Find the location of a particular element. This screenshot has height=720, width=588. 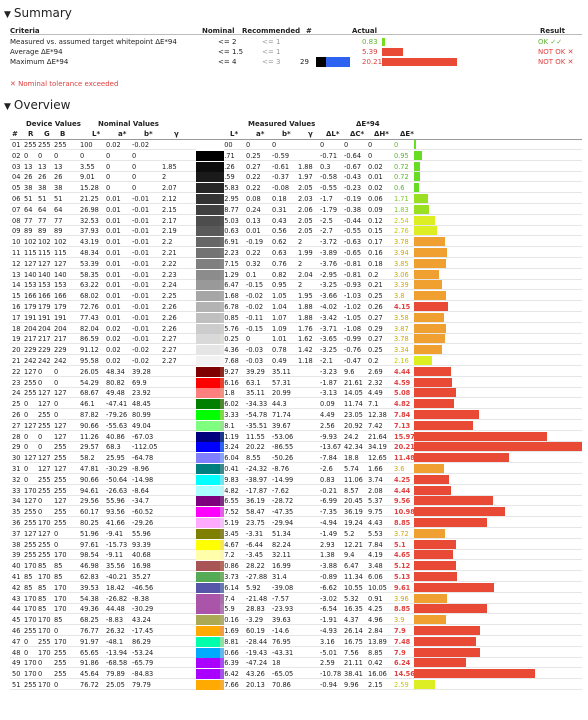

cell: 5.37 is located at coordinates (375, 501).